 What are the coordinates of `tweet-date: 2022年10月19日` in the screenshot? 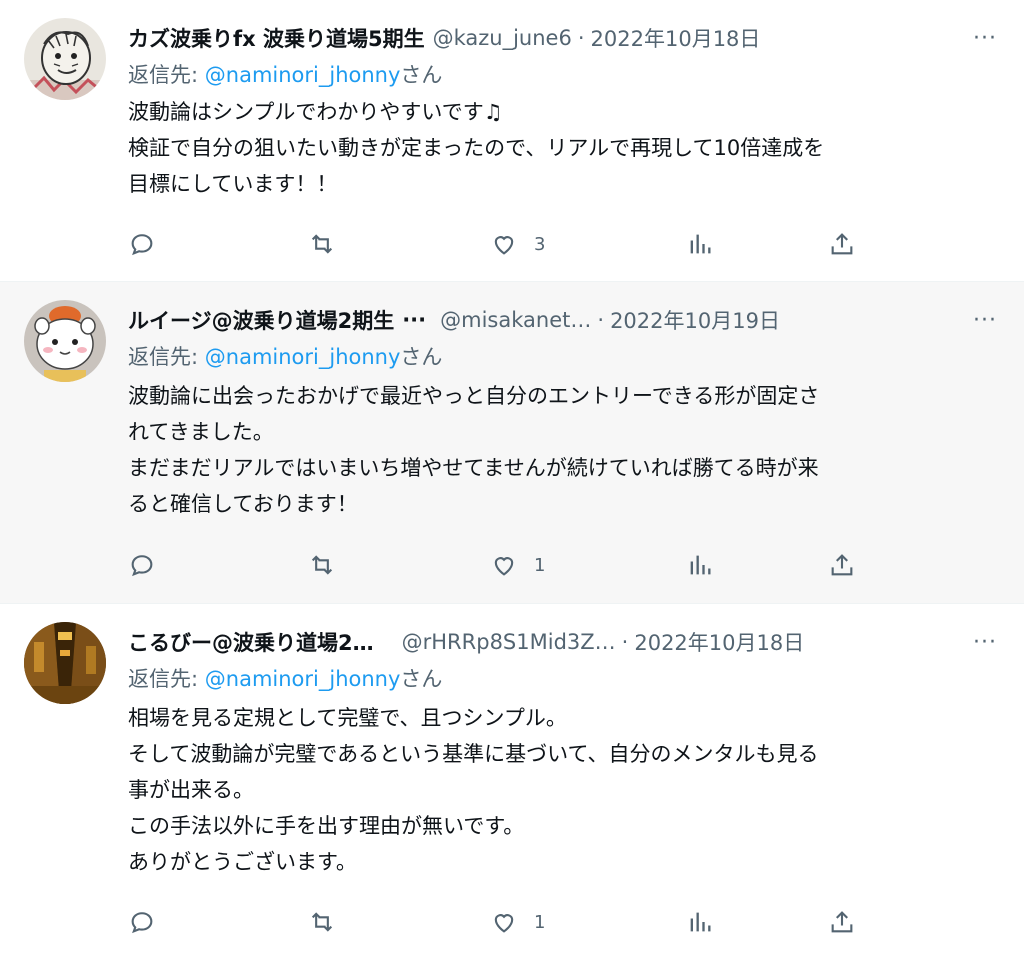 It's located at (695, 320).